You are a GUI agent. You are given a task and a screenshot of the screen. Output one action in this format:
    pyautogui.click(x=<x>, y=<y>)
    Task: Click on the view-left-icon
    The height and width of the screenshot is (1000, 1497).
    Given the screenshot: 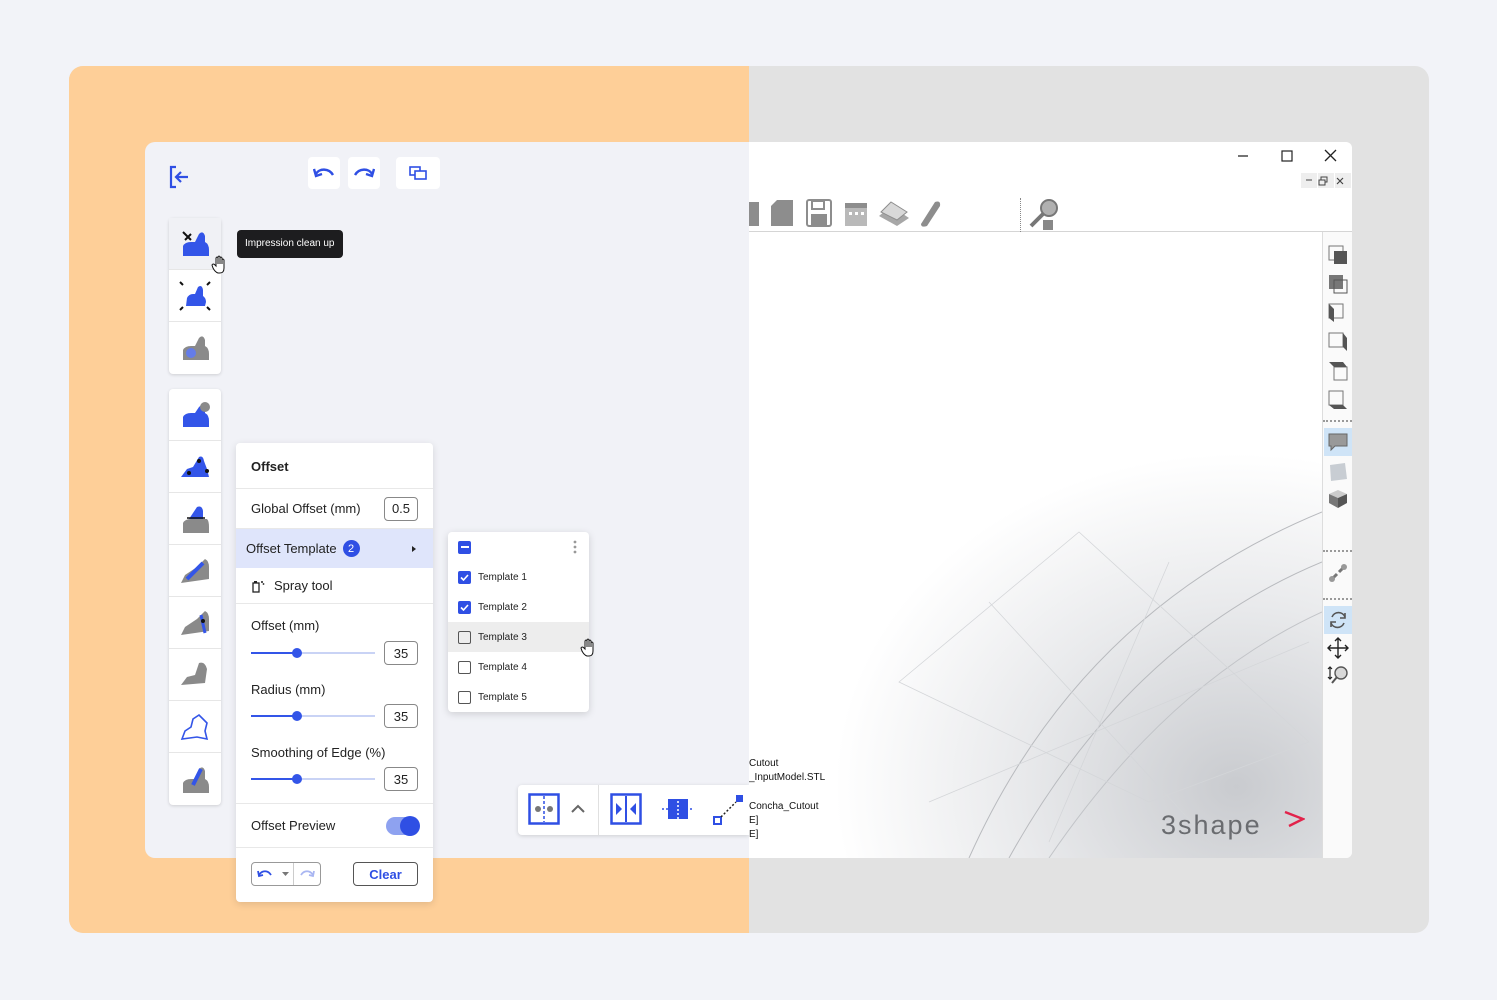 What is the action you would take?
    pyautogui.click(x=1338, y=313)
    